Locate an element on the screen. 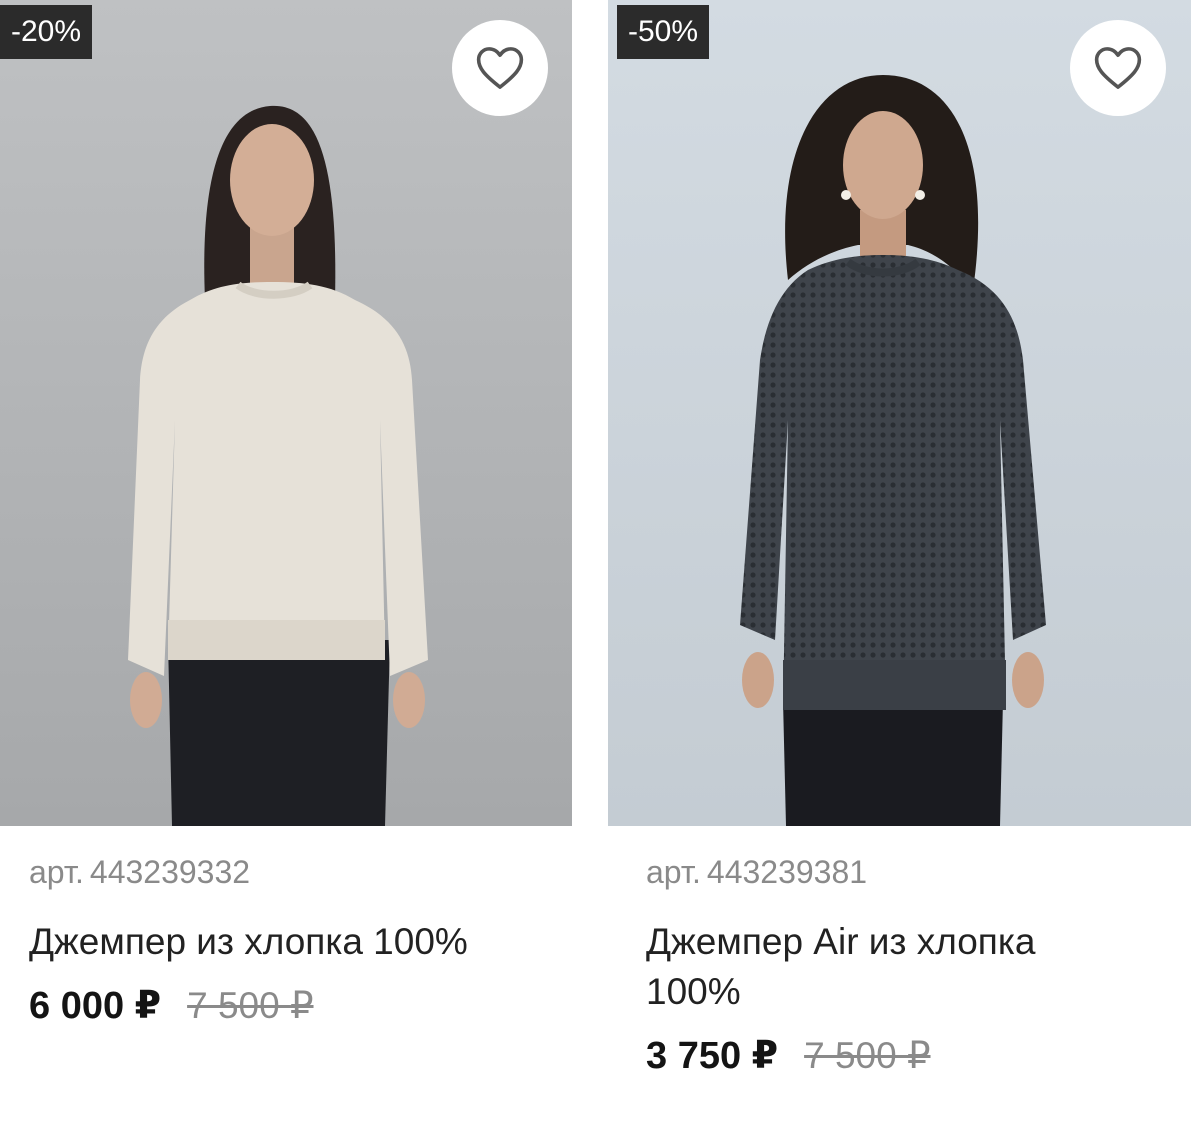 The height and width of the screenshot is (1128, 1191). article-number: арт. 443239332 is located at coordinates (300, 872).